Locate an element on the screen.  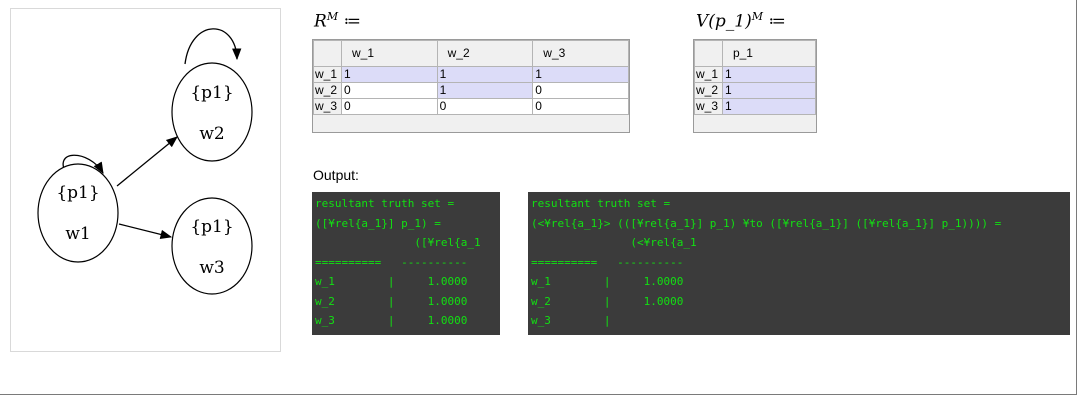
valuation-table: p_1 w_1 1 w_2 1 w_3 1 is located at coordinates (755, 77).